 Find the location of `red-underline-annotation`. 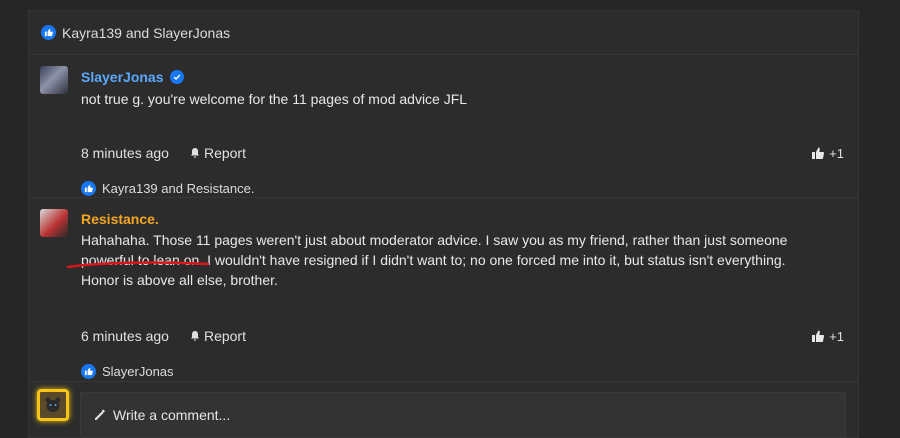

red-underline-annotation is located at coordinates (138, 265).